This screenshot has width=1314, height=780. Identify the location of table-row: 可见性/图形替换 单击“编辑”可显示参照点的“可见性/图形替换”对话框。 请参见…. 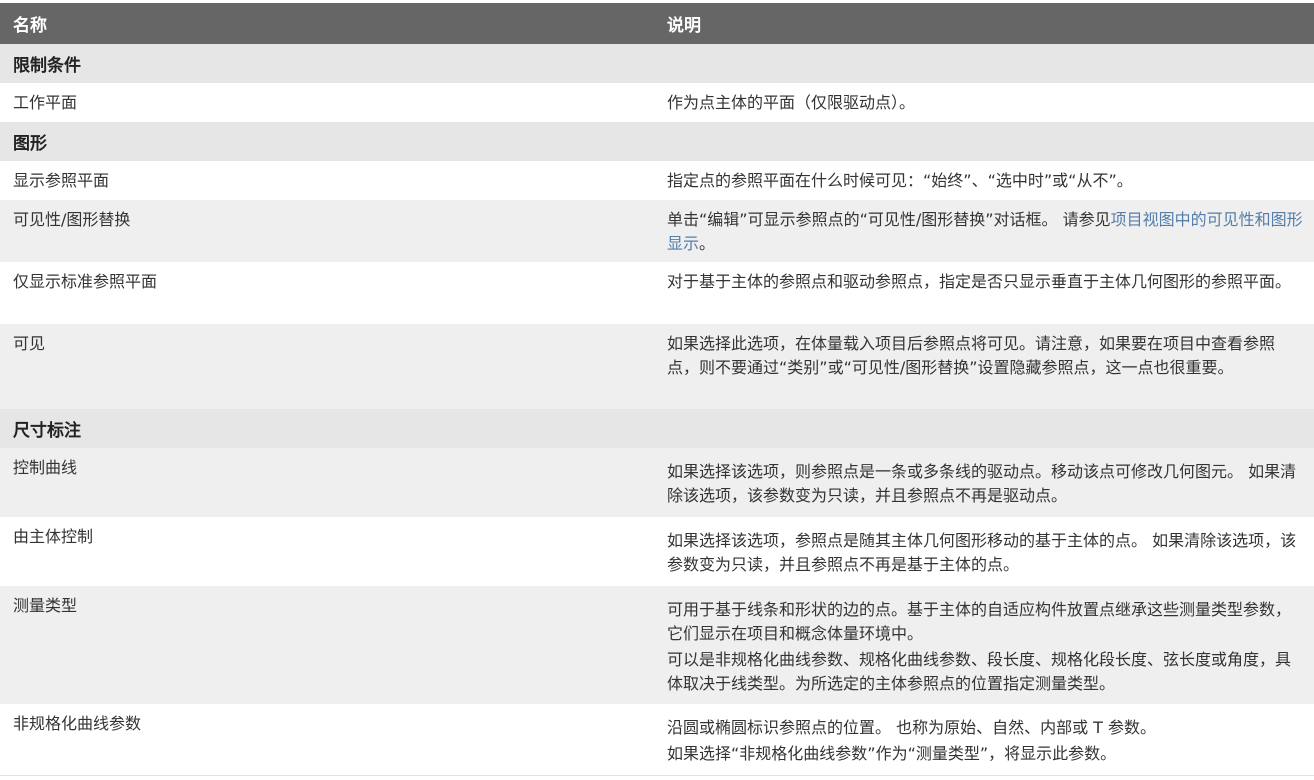
(657, 231).